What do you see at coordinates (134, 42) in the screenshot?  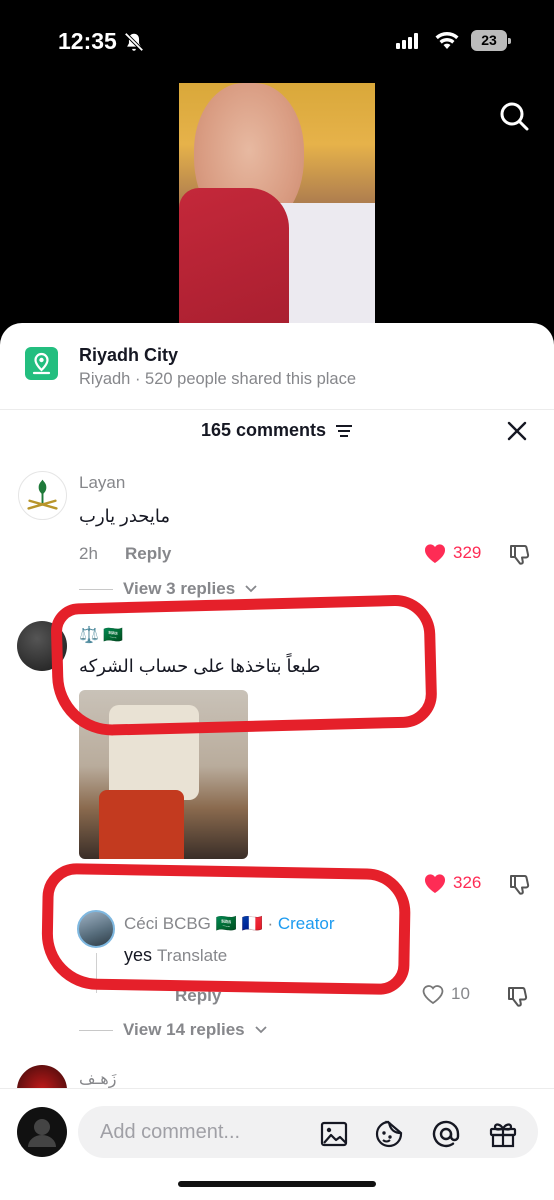 I see `bell-muted-icon` at bounding box center [134, 42].